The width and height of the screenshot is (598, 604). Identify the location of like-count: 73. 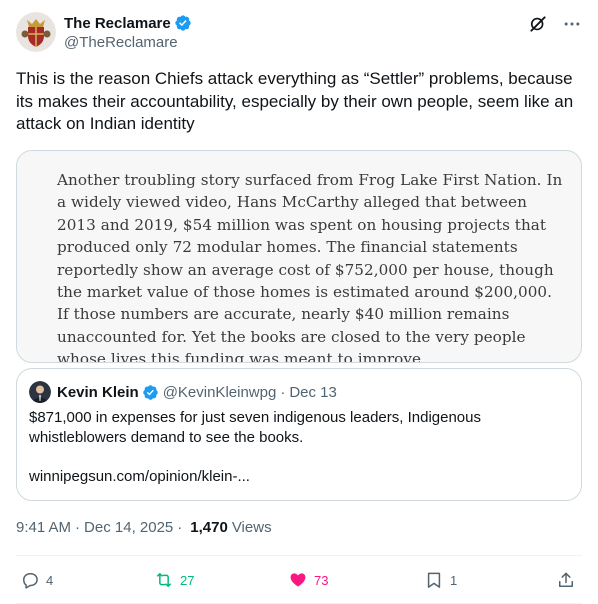
(321, 580).